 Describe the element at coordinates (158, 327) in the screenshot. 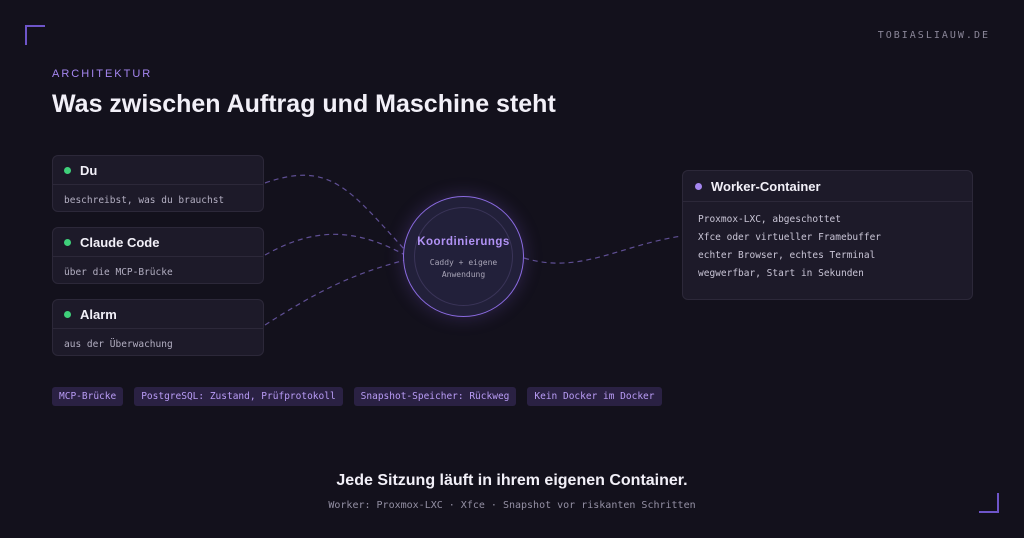

I see `input-card-alarm: Alarm aus der Überwachung` at that location.